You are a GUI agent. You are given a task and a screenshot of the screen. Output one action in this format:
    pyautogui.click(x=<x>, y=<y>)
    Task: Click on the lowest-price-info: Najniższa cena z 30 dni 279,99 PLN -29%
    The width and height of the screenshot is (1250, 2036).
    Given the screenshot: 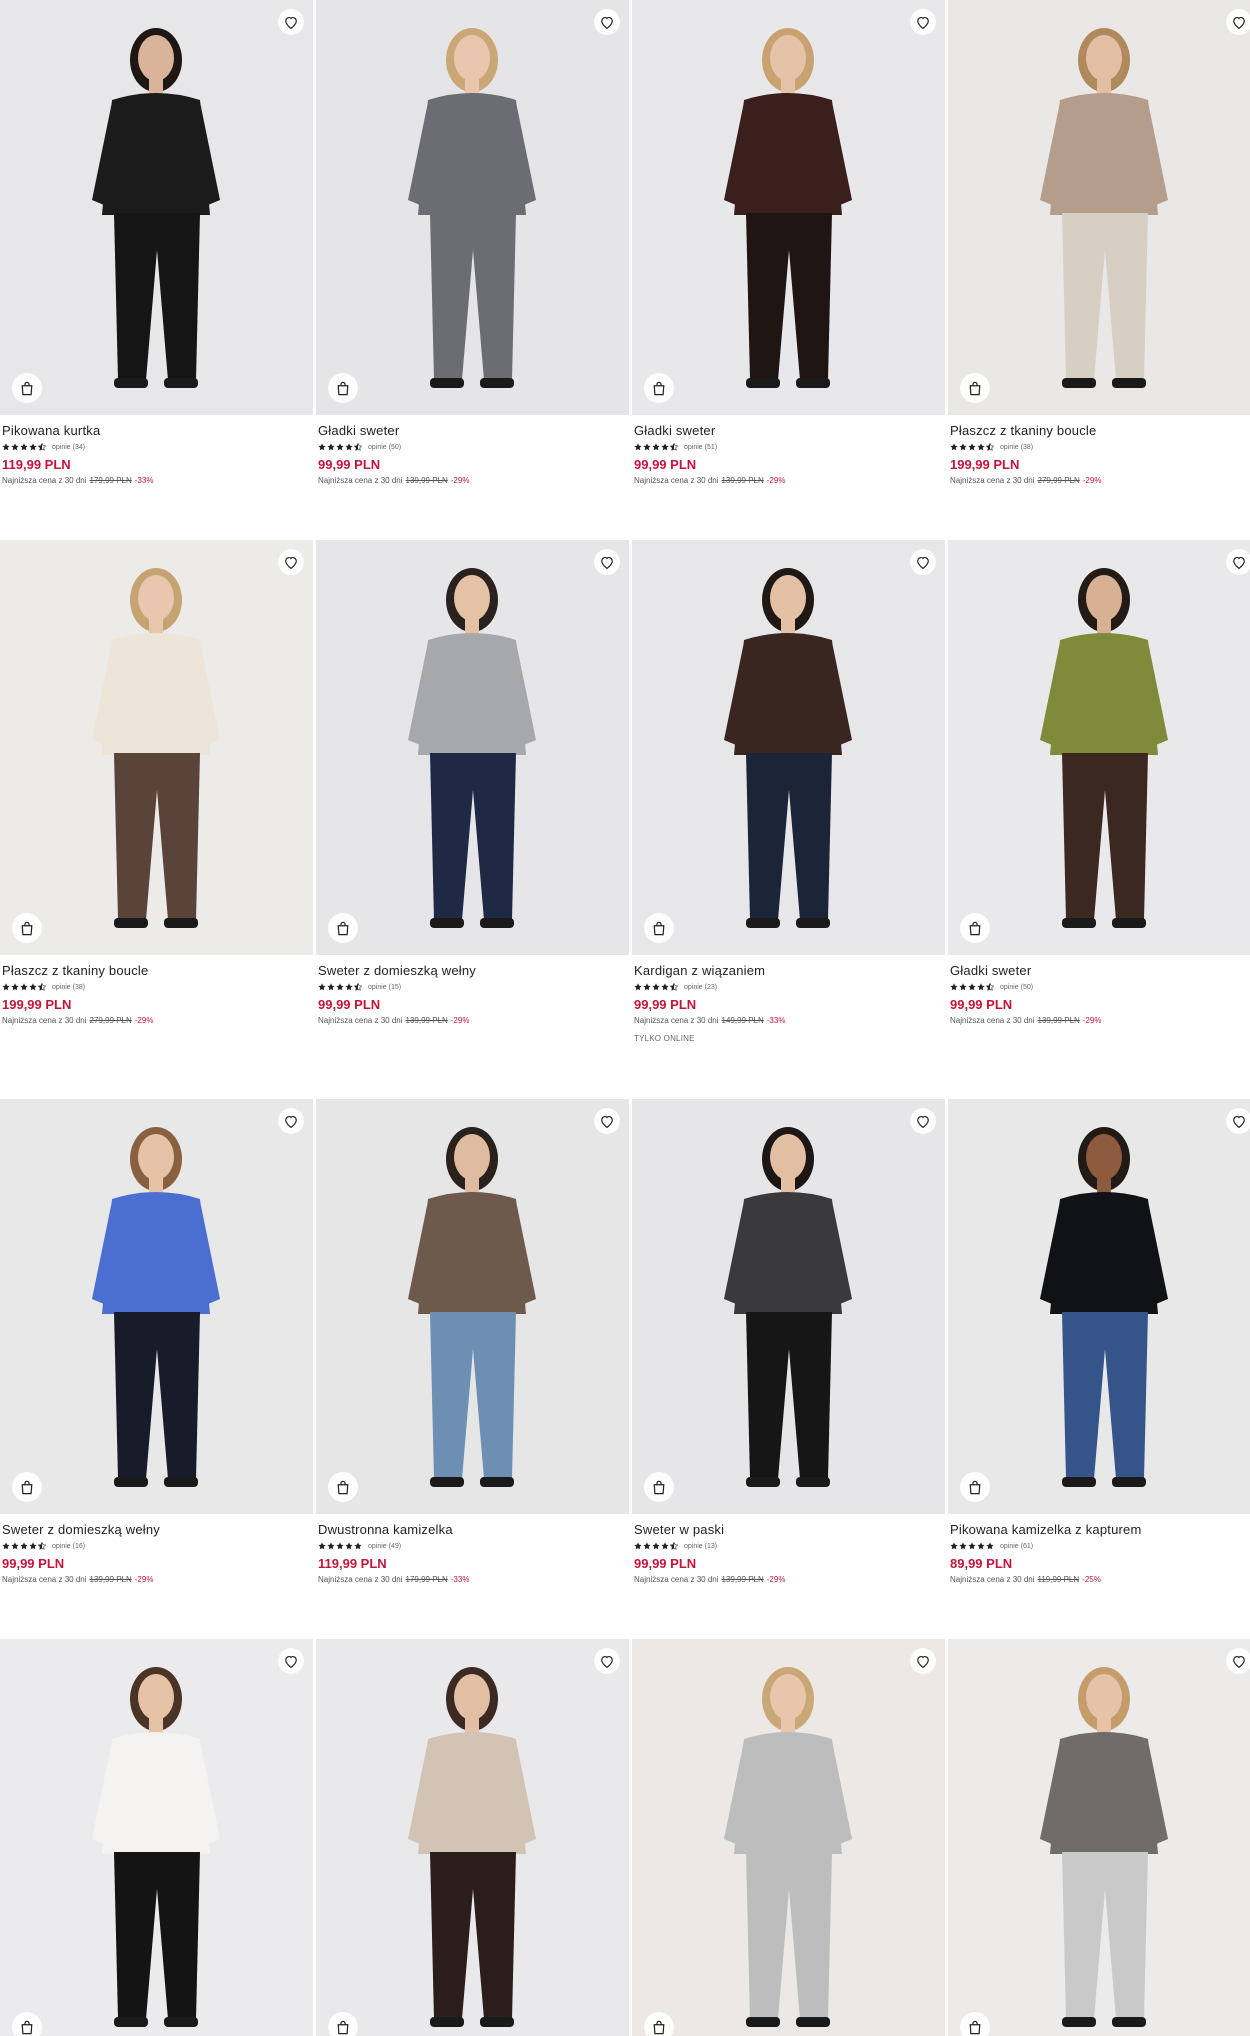 What is the action you would take?
    pyautogui.click(x=156, y=1020)
    